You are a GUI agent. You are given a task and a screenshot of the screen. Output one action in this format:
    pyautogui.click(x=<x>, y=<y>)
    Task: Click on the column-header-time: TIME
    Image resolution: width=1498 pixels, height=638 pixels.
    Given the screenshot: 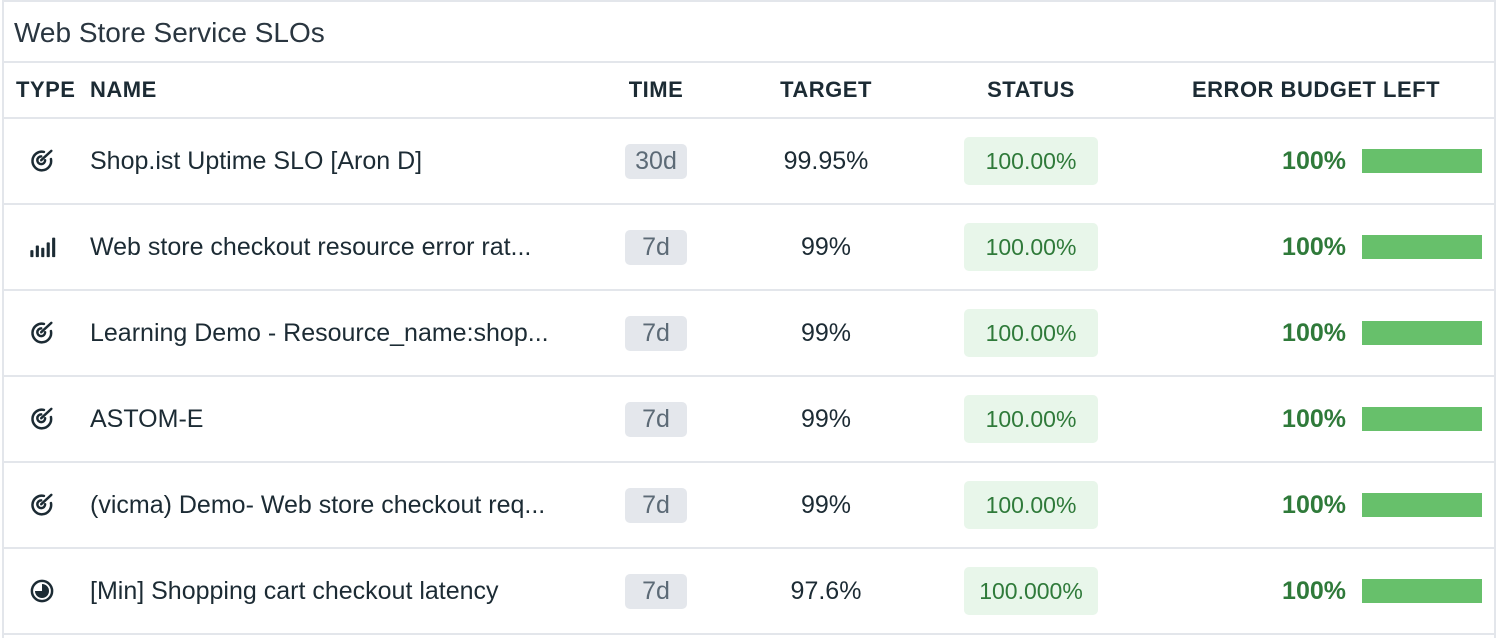 What is the action you would take?
    pyautogui.click(x=656, y=90)
    